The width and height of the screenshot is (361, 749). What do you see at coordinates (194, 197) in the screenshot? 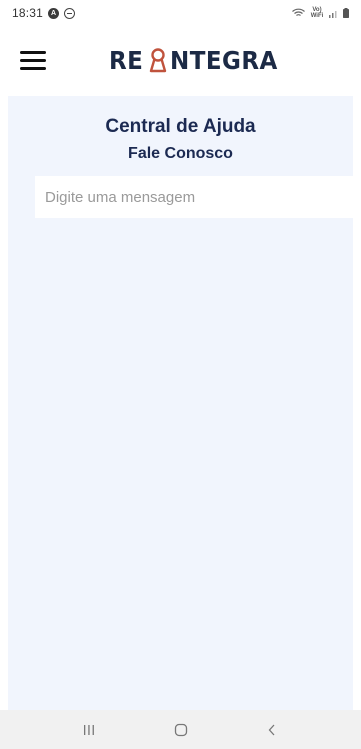
I see `message-input` at bounding box center [194, 197].